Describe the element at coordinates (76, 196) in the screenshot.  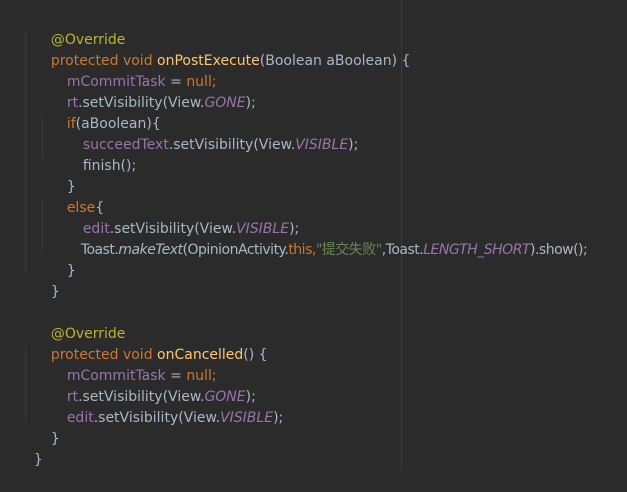
I see `code-line: else{` at that location.